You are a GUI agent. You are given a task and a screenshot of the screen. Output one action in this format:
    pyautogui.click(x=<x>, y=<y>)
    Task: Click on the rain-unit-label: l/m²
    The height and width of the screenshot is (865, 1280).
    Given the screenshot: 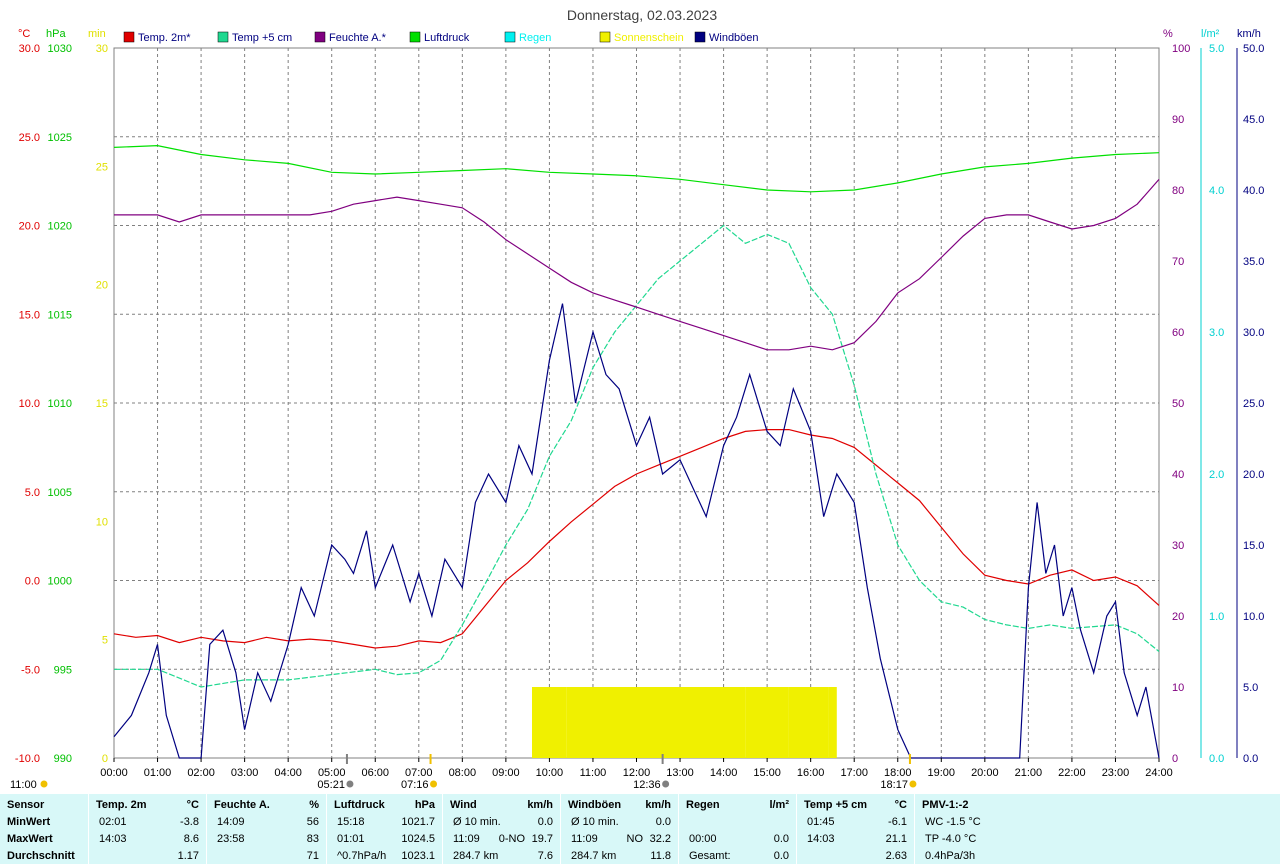 What is the action you would take?
    pyautogui.click(x=1210, y=34)
    